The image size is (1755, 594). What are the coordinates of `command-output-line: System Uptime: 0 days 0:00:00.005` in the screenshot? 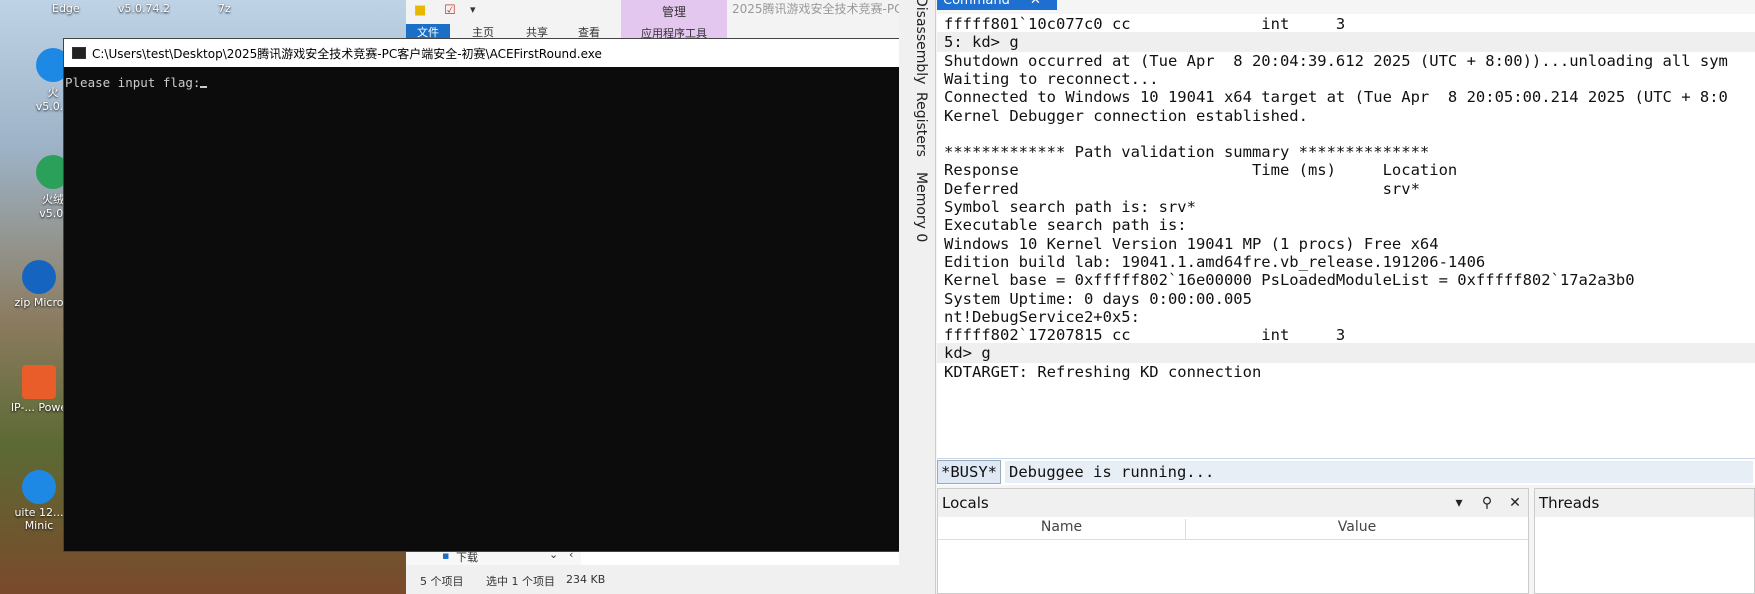 It's located at (1098, 298).